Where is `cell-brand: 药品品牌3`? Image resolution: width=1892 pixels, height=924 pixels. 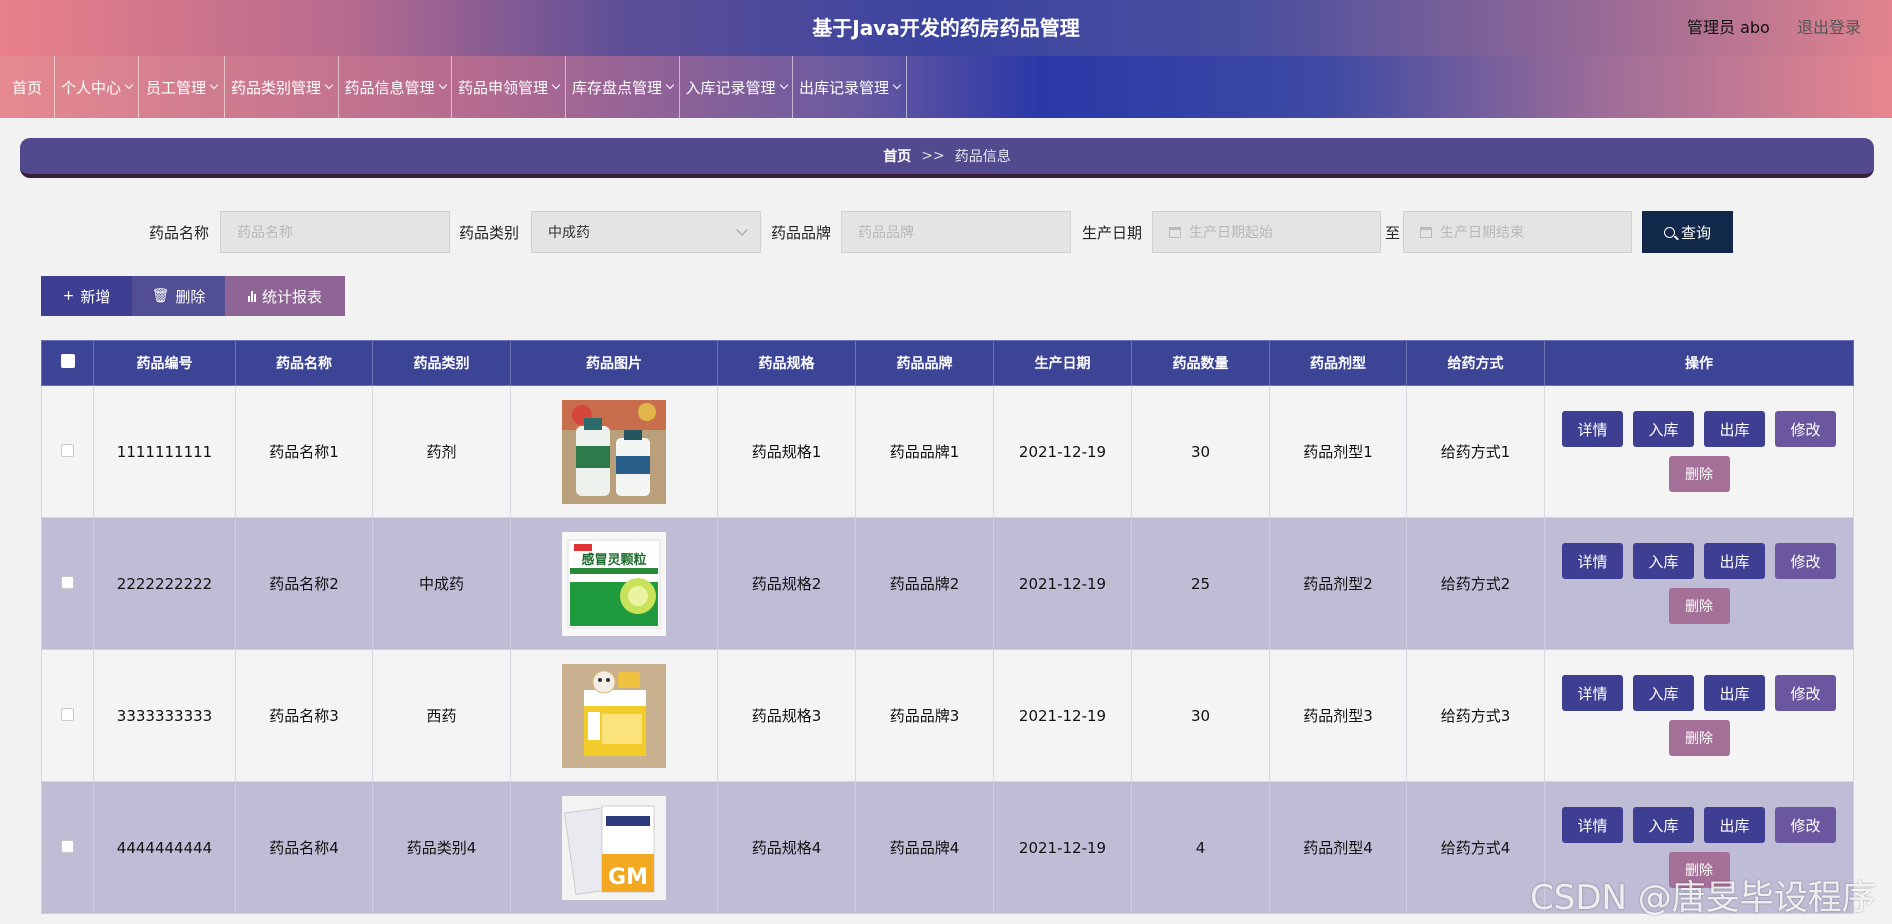
cell-brand: 药品品牌3 is located at coordinates (924, 715).